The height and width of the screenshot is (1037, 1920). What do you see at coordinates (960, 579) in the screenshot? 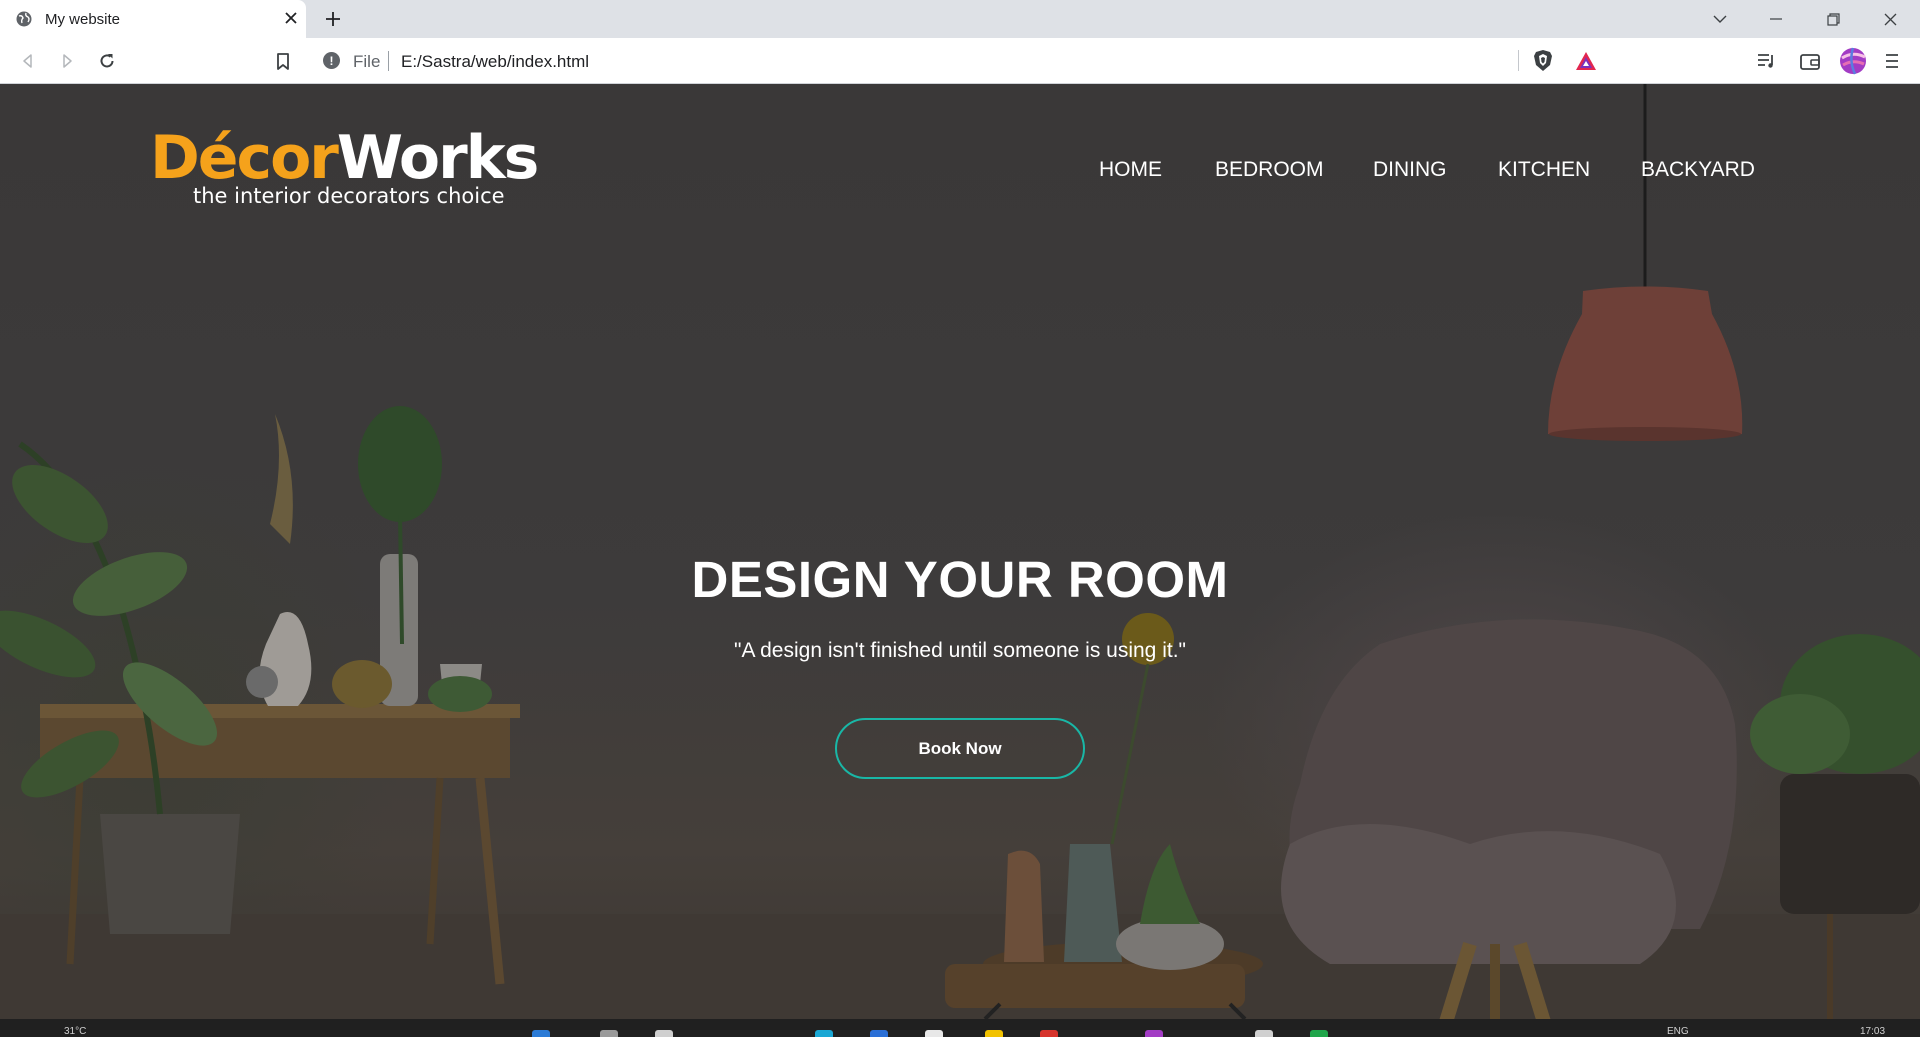
I see `hero-title: DESIGN YOUR ROOM` at bounding box center [960, 579].